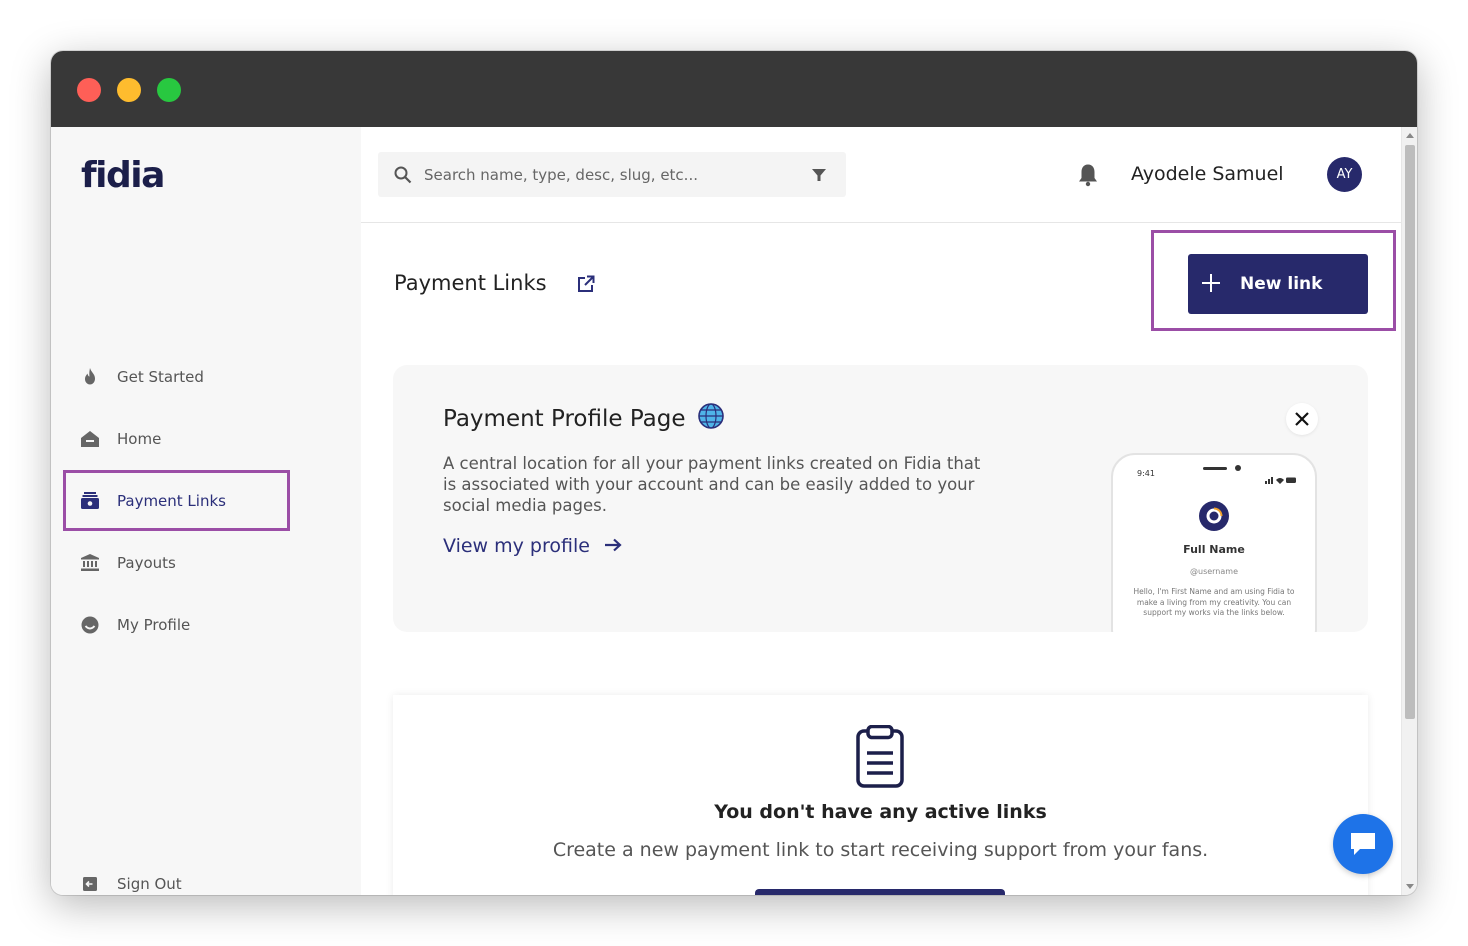  What do you see at coordinates (1146, 473) in the screenshot?
I see `phone-time: 9:41` at bounding box center [1146, 473].